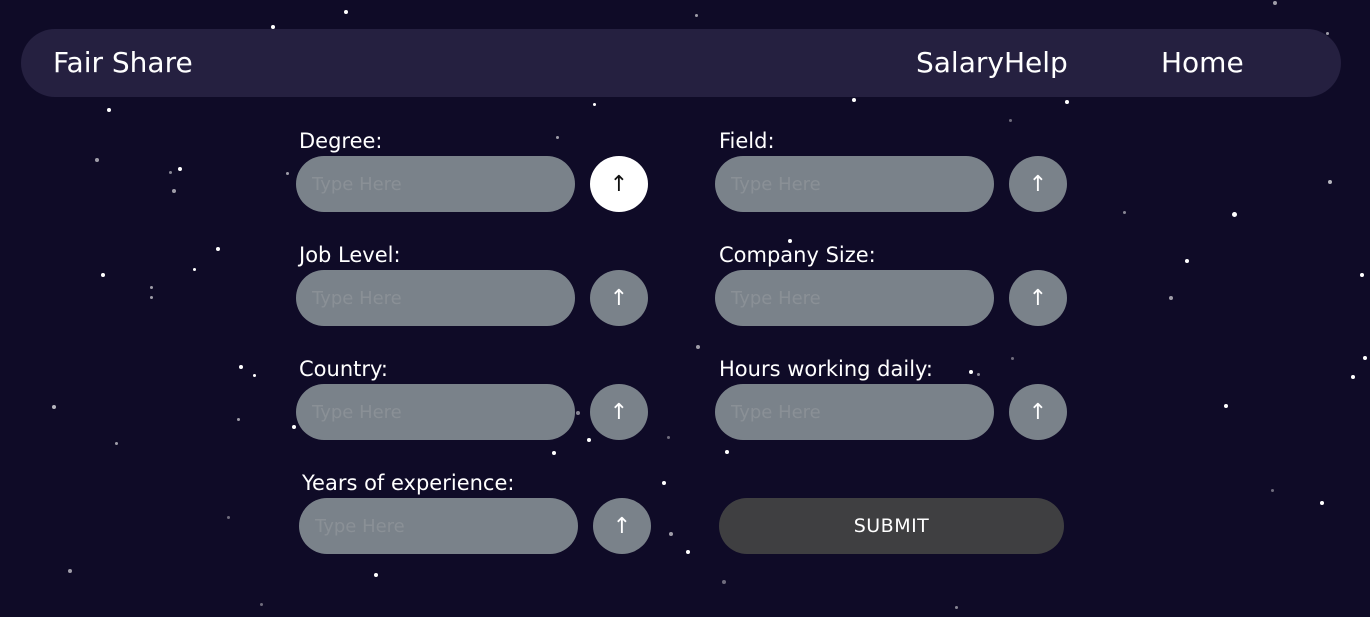 Image resolution: width=1370 pixels, height=617 pixels. I want to click on brand-logo: Fair Share, so click(123, 63).